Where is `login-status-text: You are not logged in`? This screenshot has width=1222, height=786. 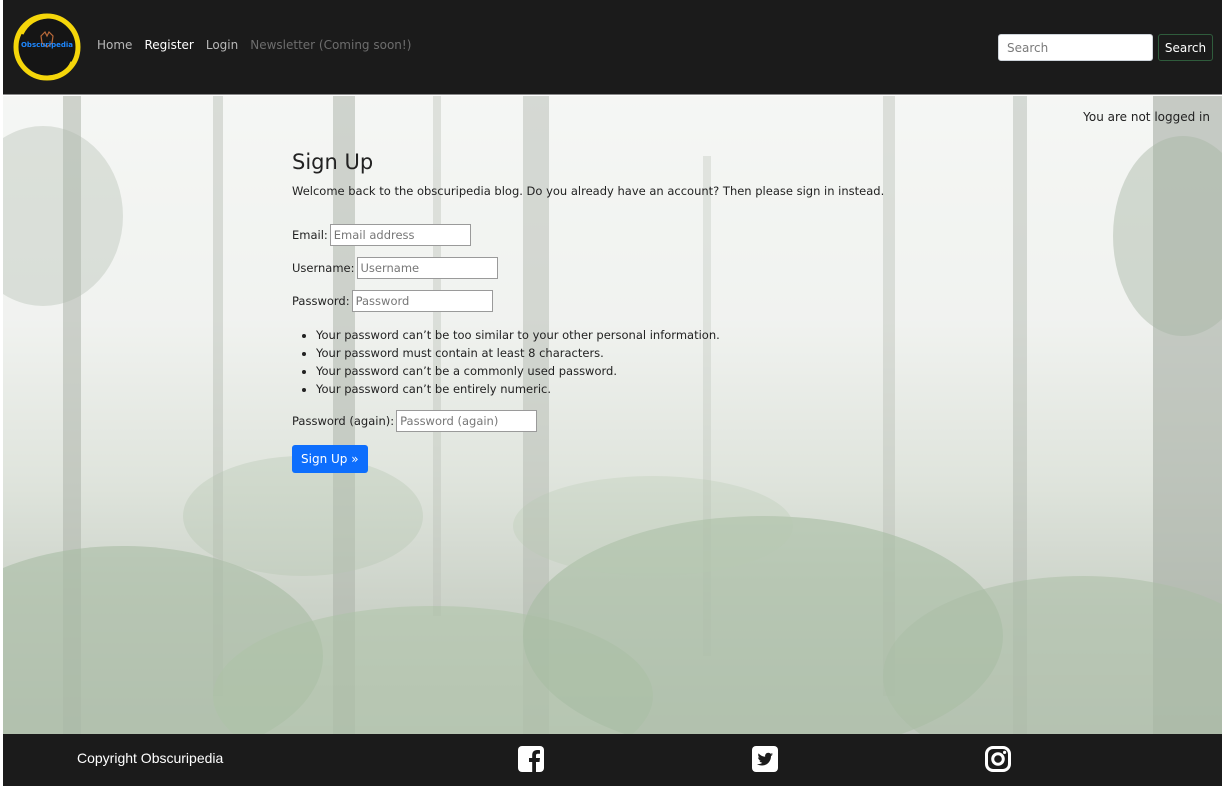 login-status-text: You are not logged in is located at coordinates (1146, 117).